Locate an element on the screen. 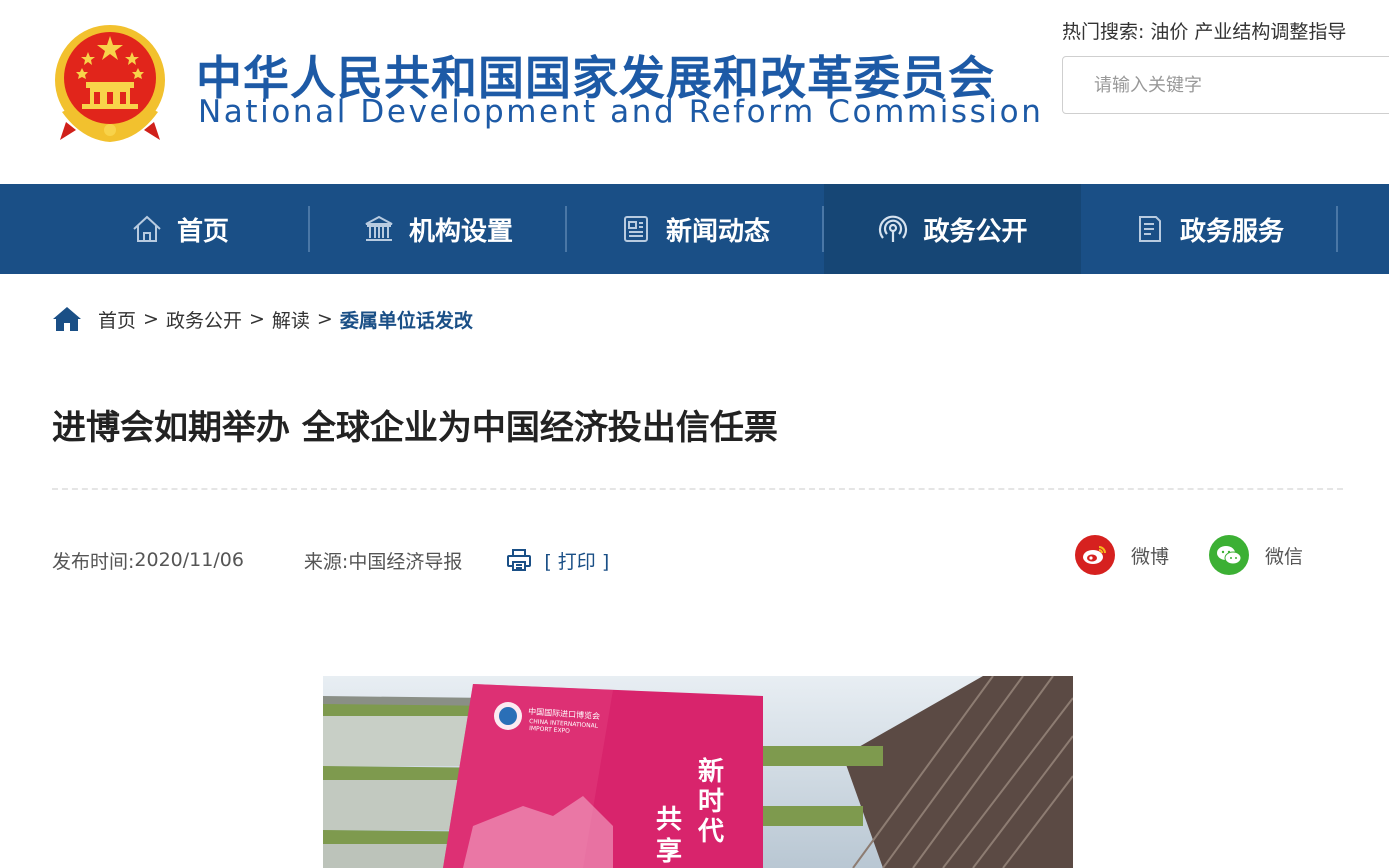 The width and height of the screenshot is (1389, 868). national-emblem-logo is located at coordinates (110, 84).